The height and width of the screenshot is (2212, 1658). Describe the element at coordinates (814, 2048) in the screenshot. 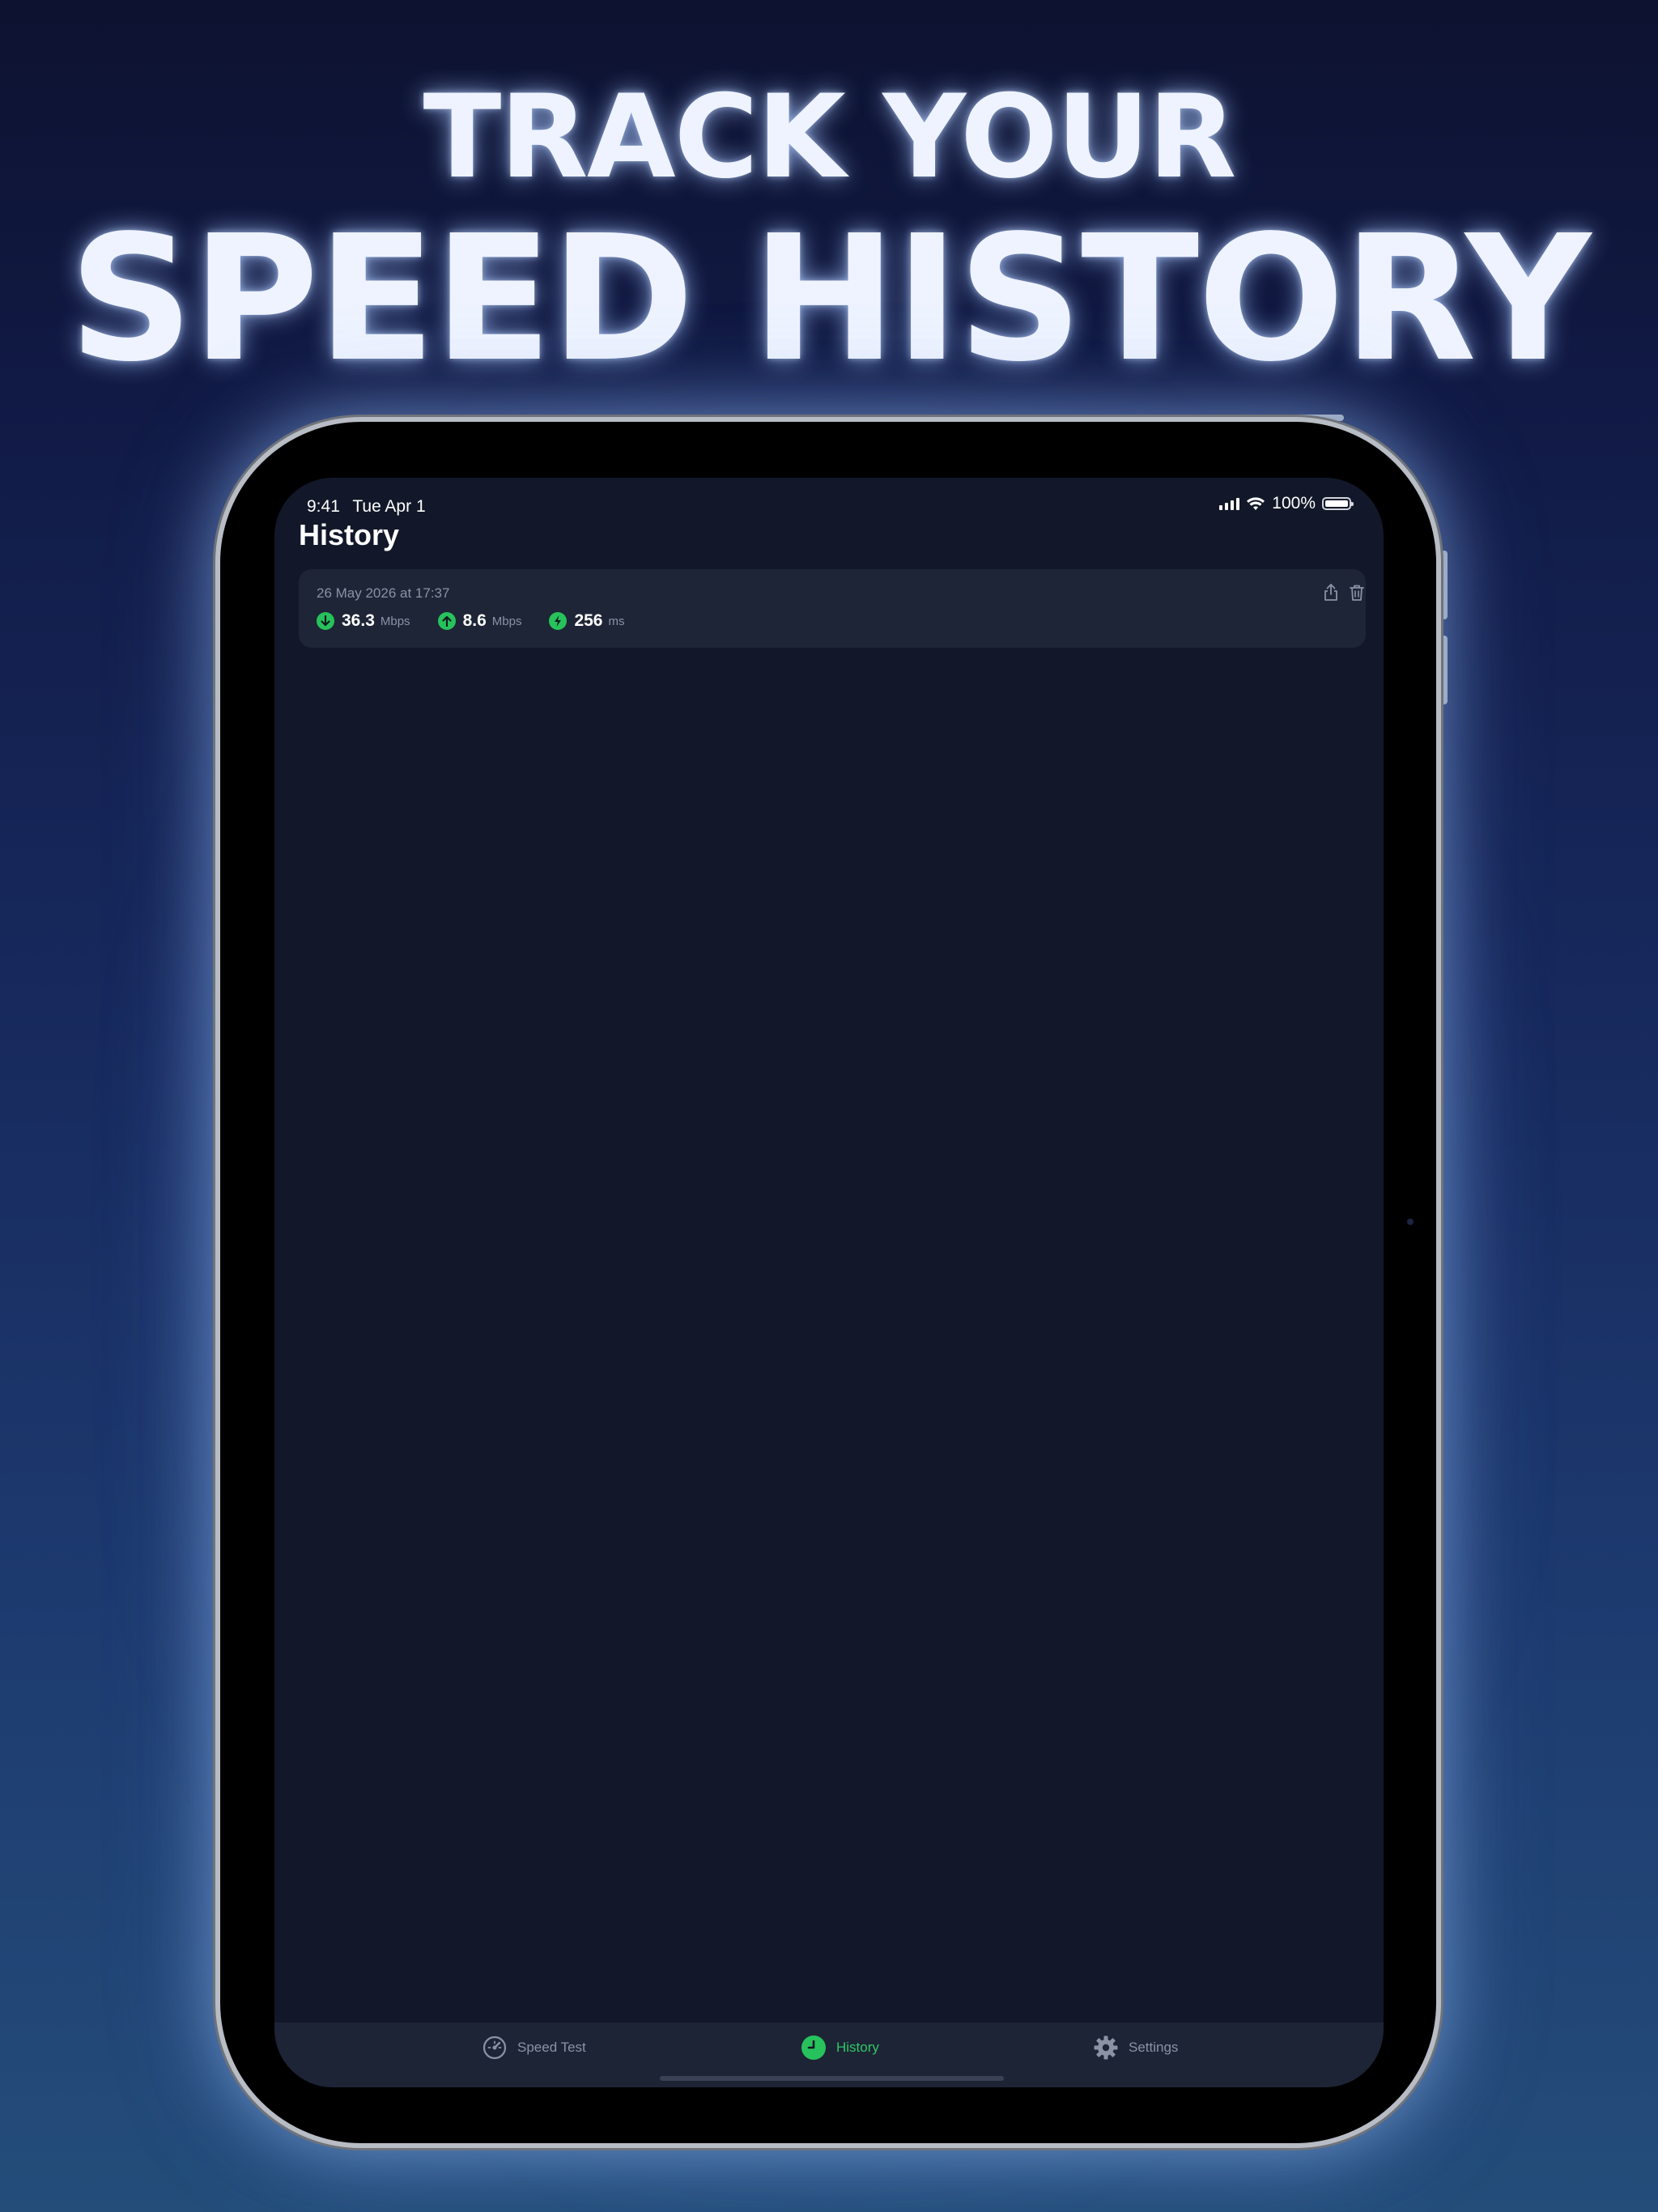

I see `clock-icon` at that location.